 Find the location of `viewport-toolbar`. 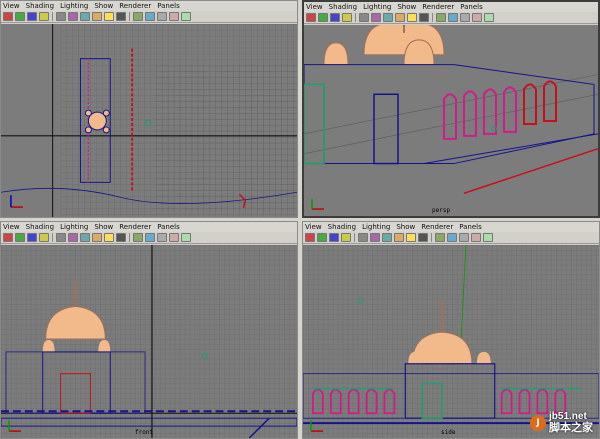

viewport-toolbar is located at coordinates (451, 238).